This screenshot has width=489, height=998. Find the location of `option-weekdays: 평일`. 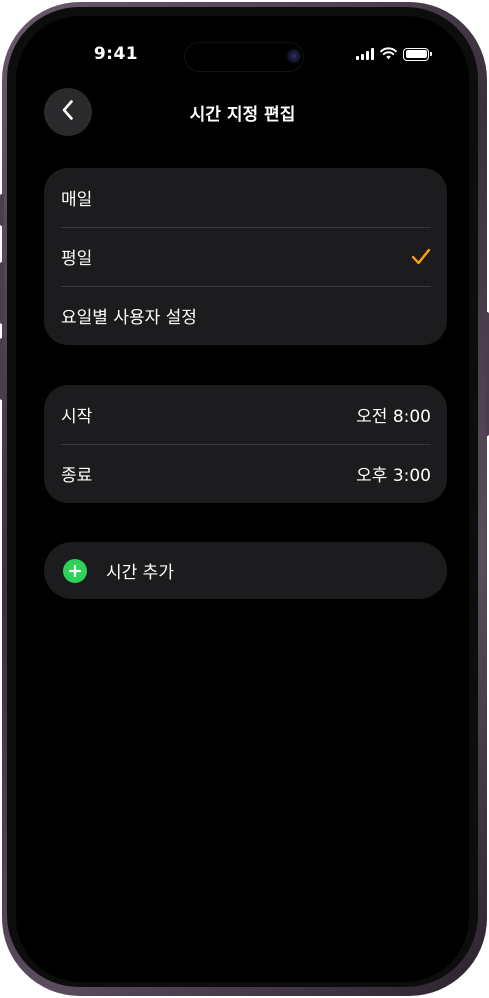

option-weekdays: 평일 is located at coordinates (245, 256).